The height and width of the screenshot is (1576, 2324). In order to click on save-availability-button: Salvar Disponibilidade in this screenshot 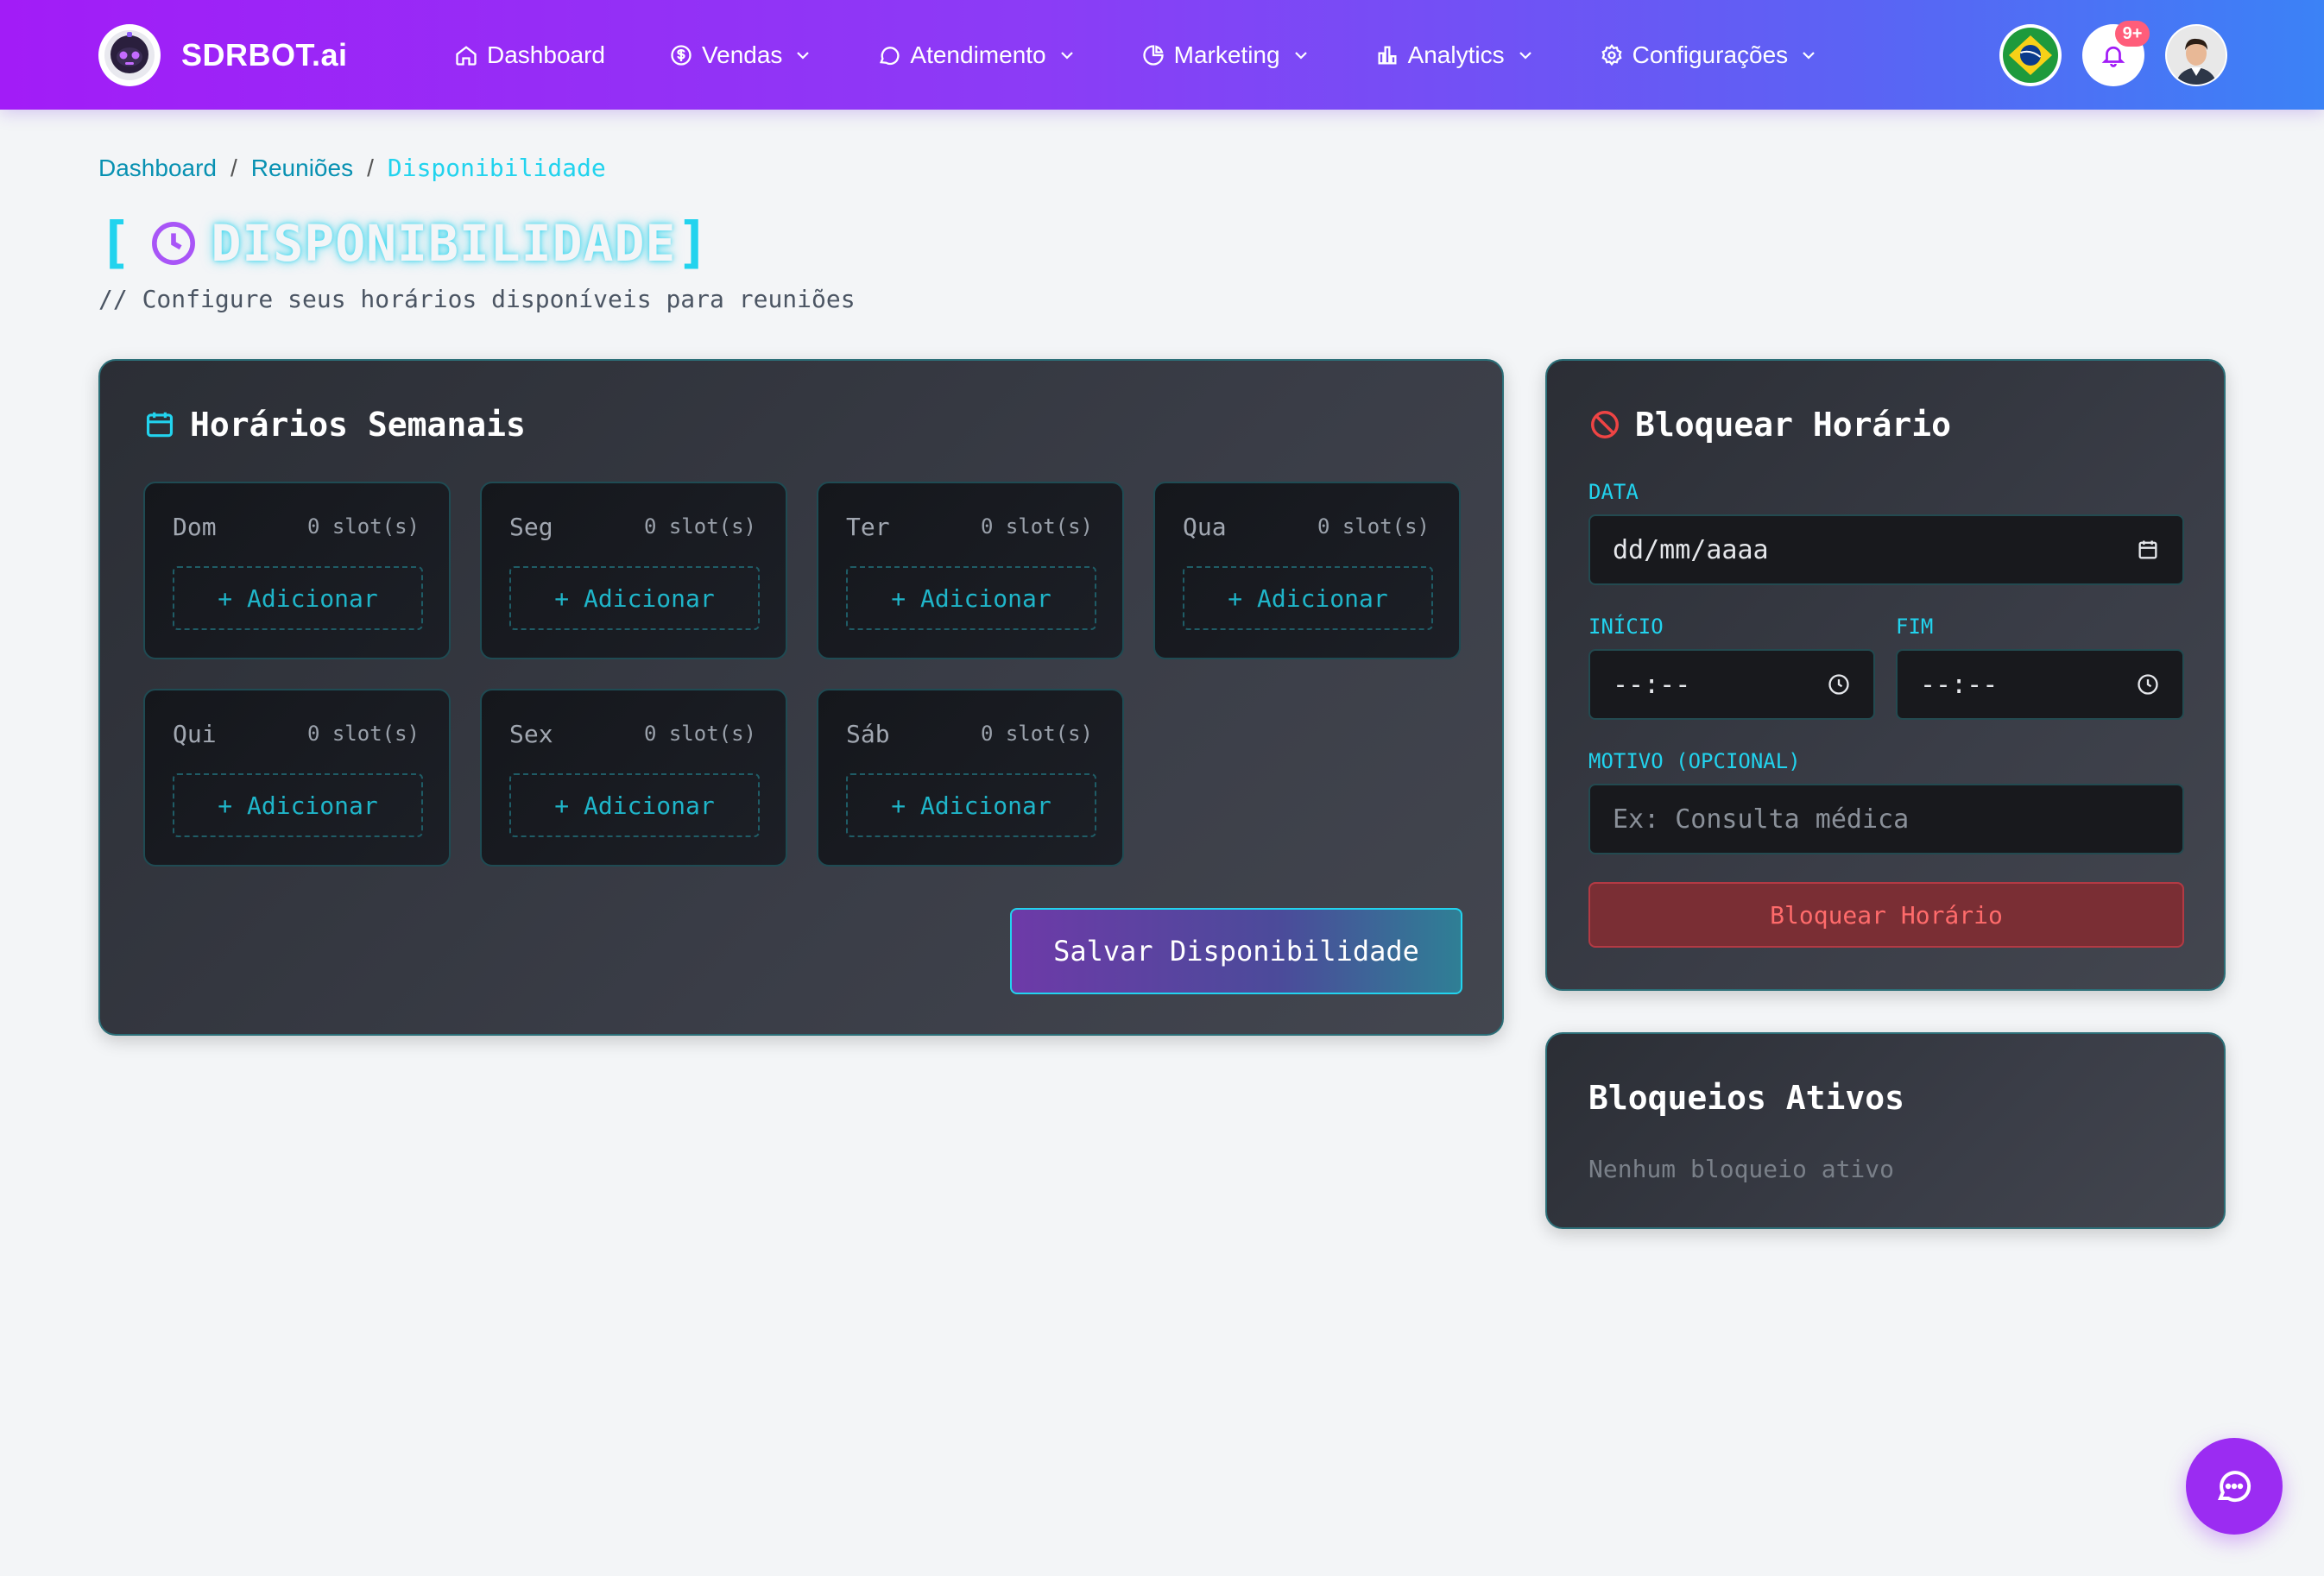, I will do `click(1236, 951)`.